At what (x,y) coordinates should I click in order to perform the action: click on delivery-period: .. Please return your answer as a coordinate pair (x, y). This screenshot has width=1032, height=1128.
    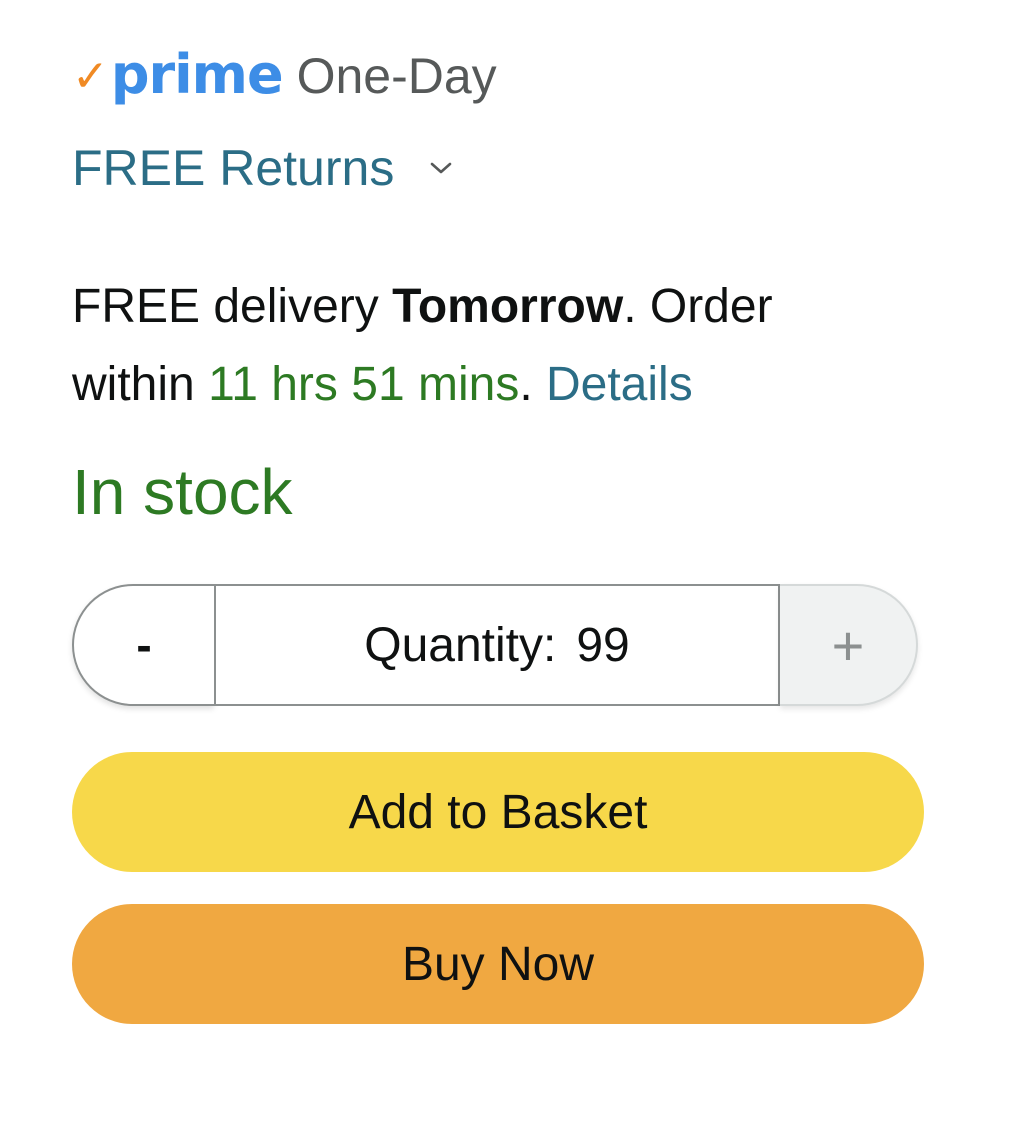
    Looking at the image, I should click on (532, 384).